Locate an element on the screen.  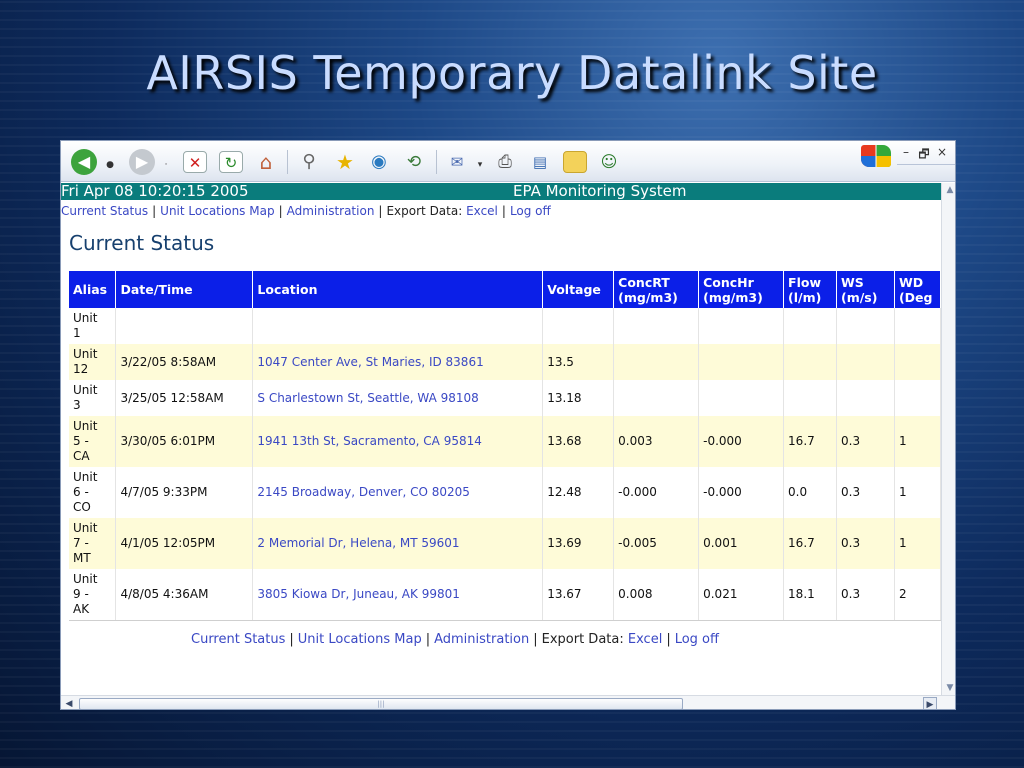
cell-voltage: 13.69 is located at coordinates (578, 543).